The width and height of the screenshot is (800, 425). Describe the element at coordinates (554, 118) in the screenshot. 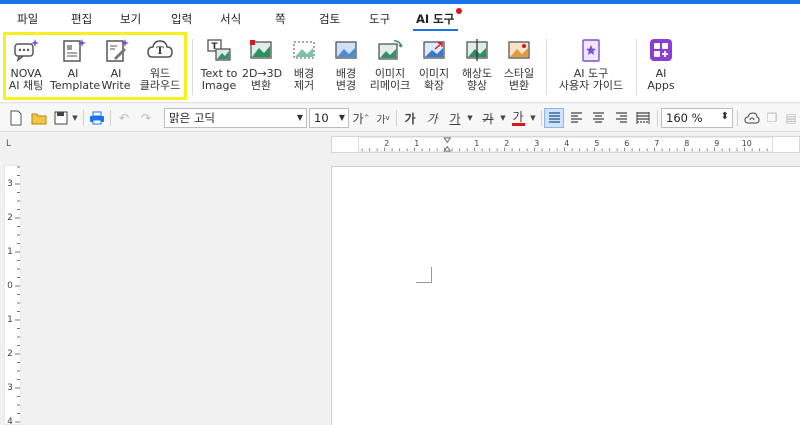

I see `align-justify-button` at that location.